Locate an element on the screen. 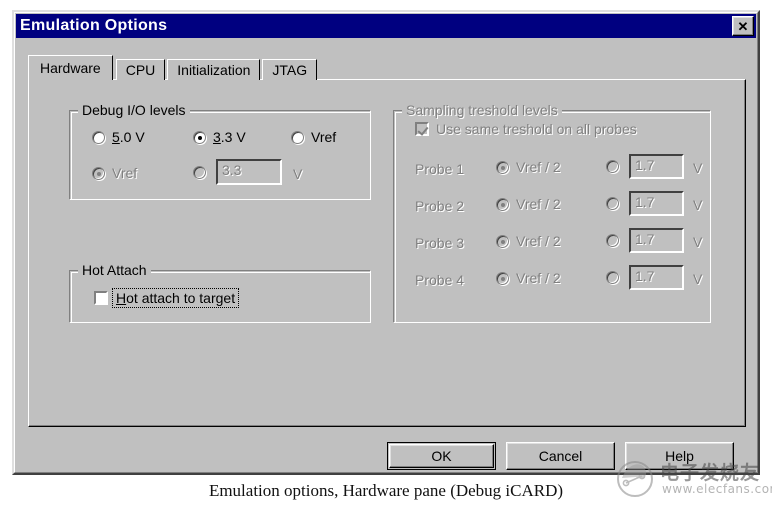 This screenshot has width=772, height=509. probe-3-unit: V is located at coordinates (698, 242).